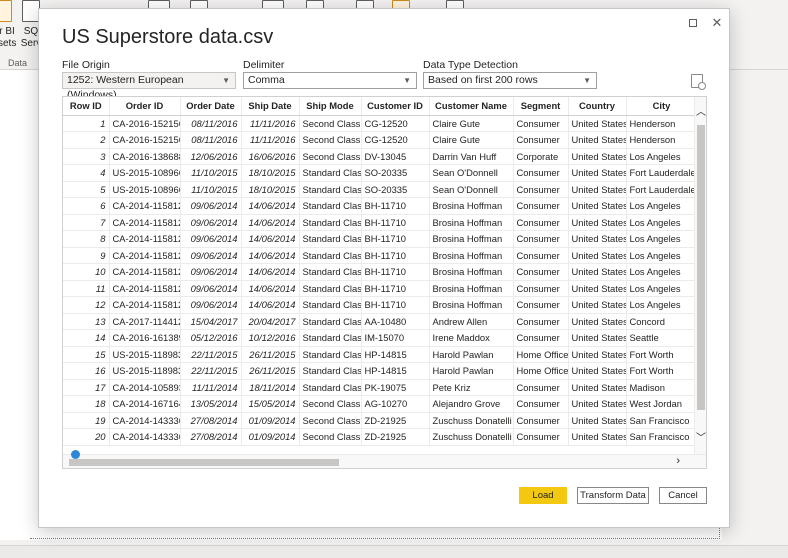  I want to click on table-cell: 7, so click(86, 222).